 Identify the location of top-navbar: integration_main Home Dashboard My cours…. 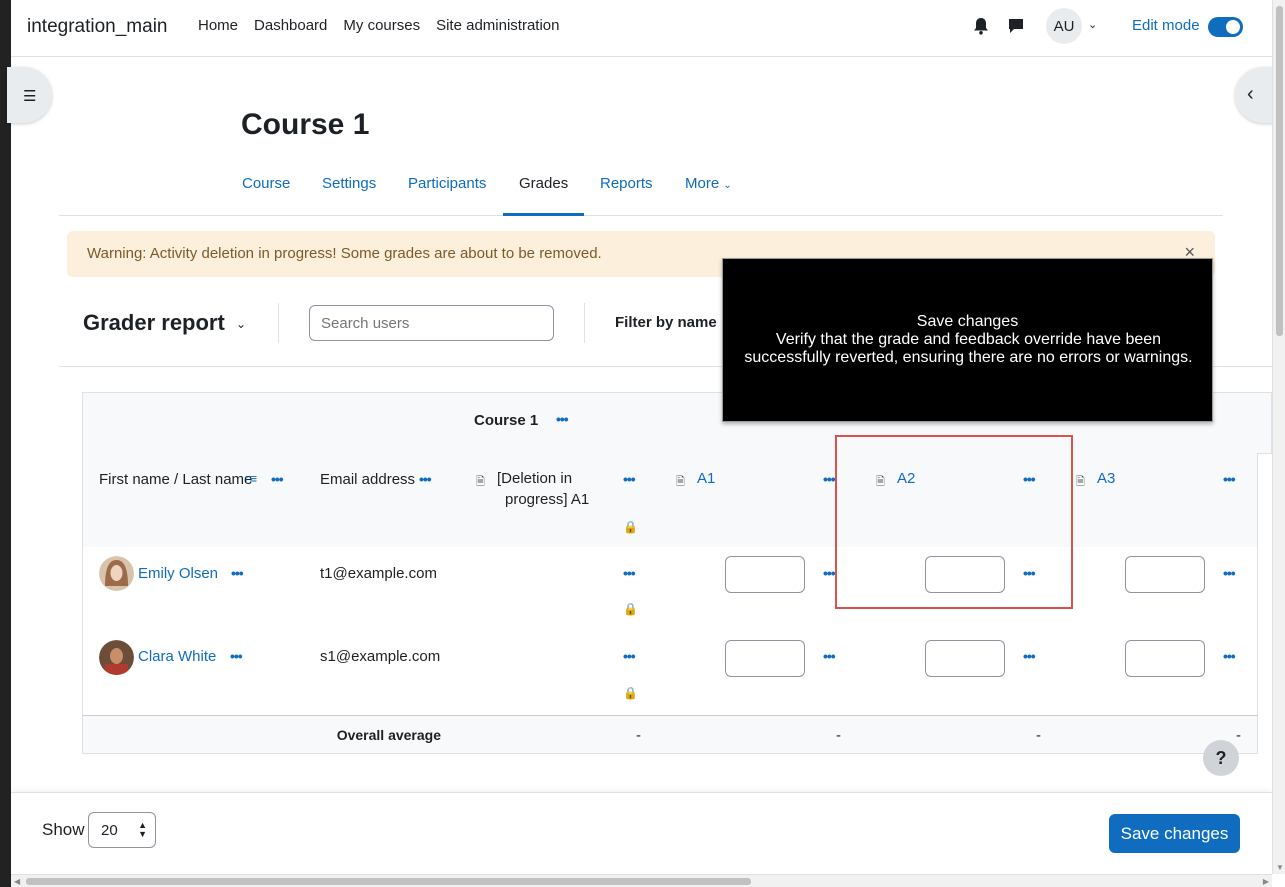
(641, 28).